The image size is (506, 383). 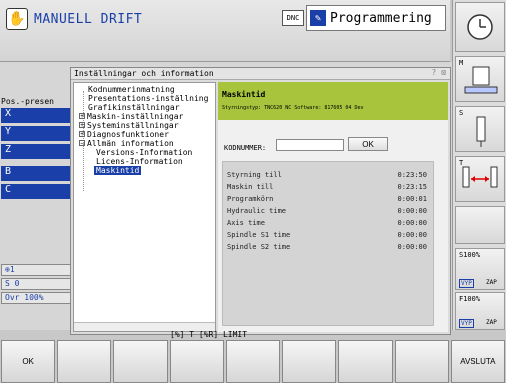 I want to click on tree-item-code-entry: Kodnummerinmatning, so click(x=131, y=89).